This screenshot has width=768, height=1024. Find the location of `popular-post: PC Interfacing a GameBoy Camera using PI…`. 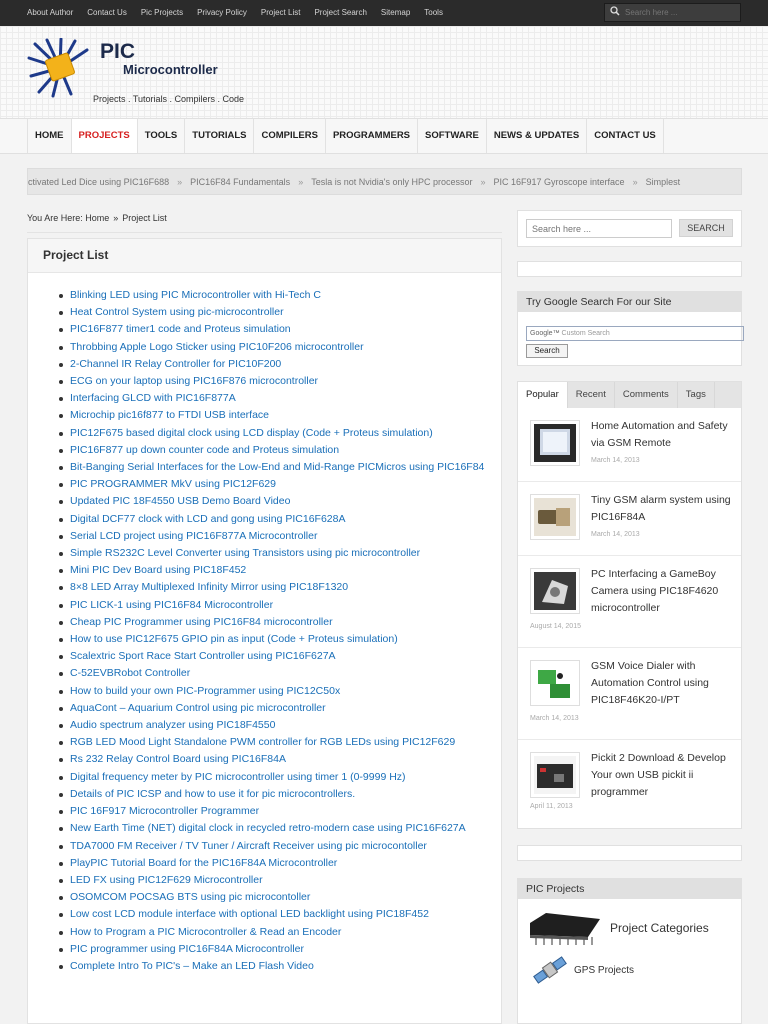

popular-post: PC Interfacing a GameBoy Camera using PI… is located at coordinates (629, 602).